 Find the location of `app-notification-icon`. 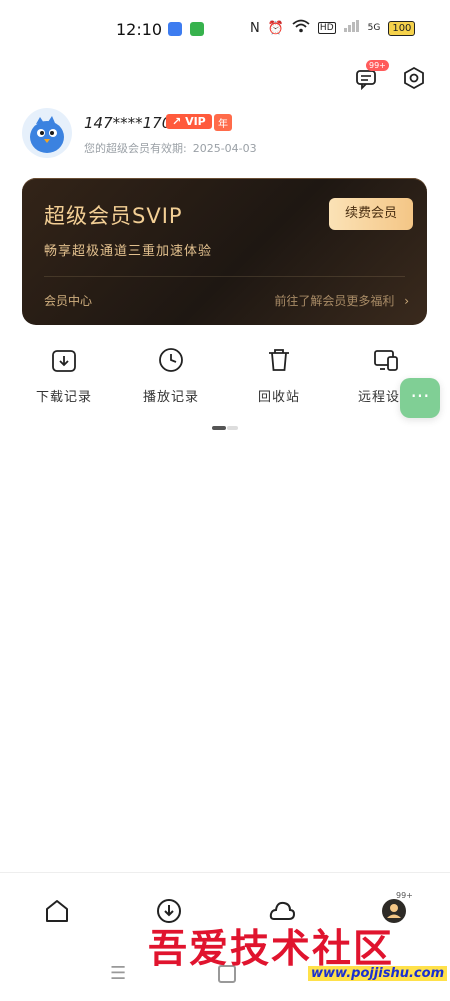

app-notification-icon is located at coordinates (175, 29).